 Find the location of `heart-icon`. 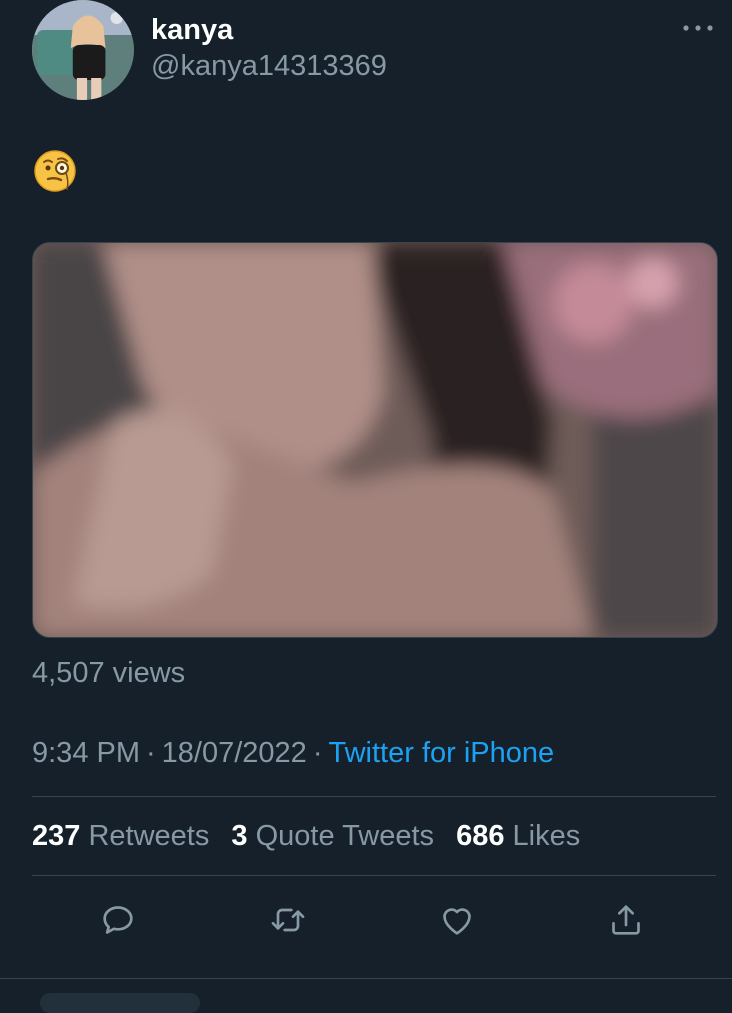

heart-icon is located at coordinates (457, 921).